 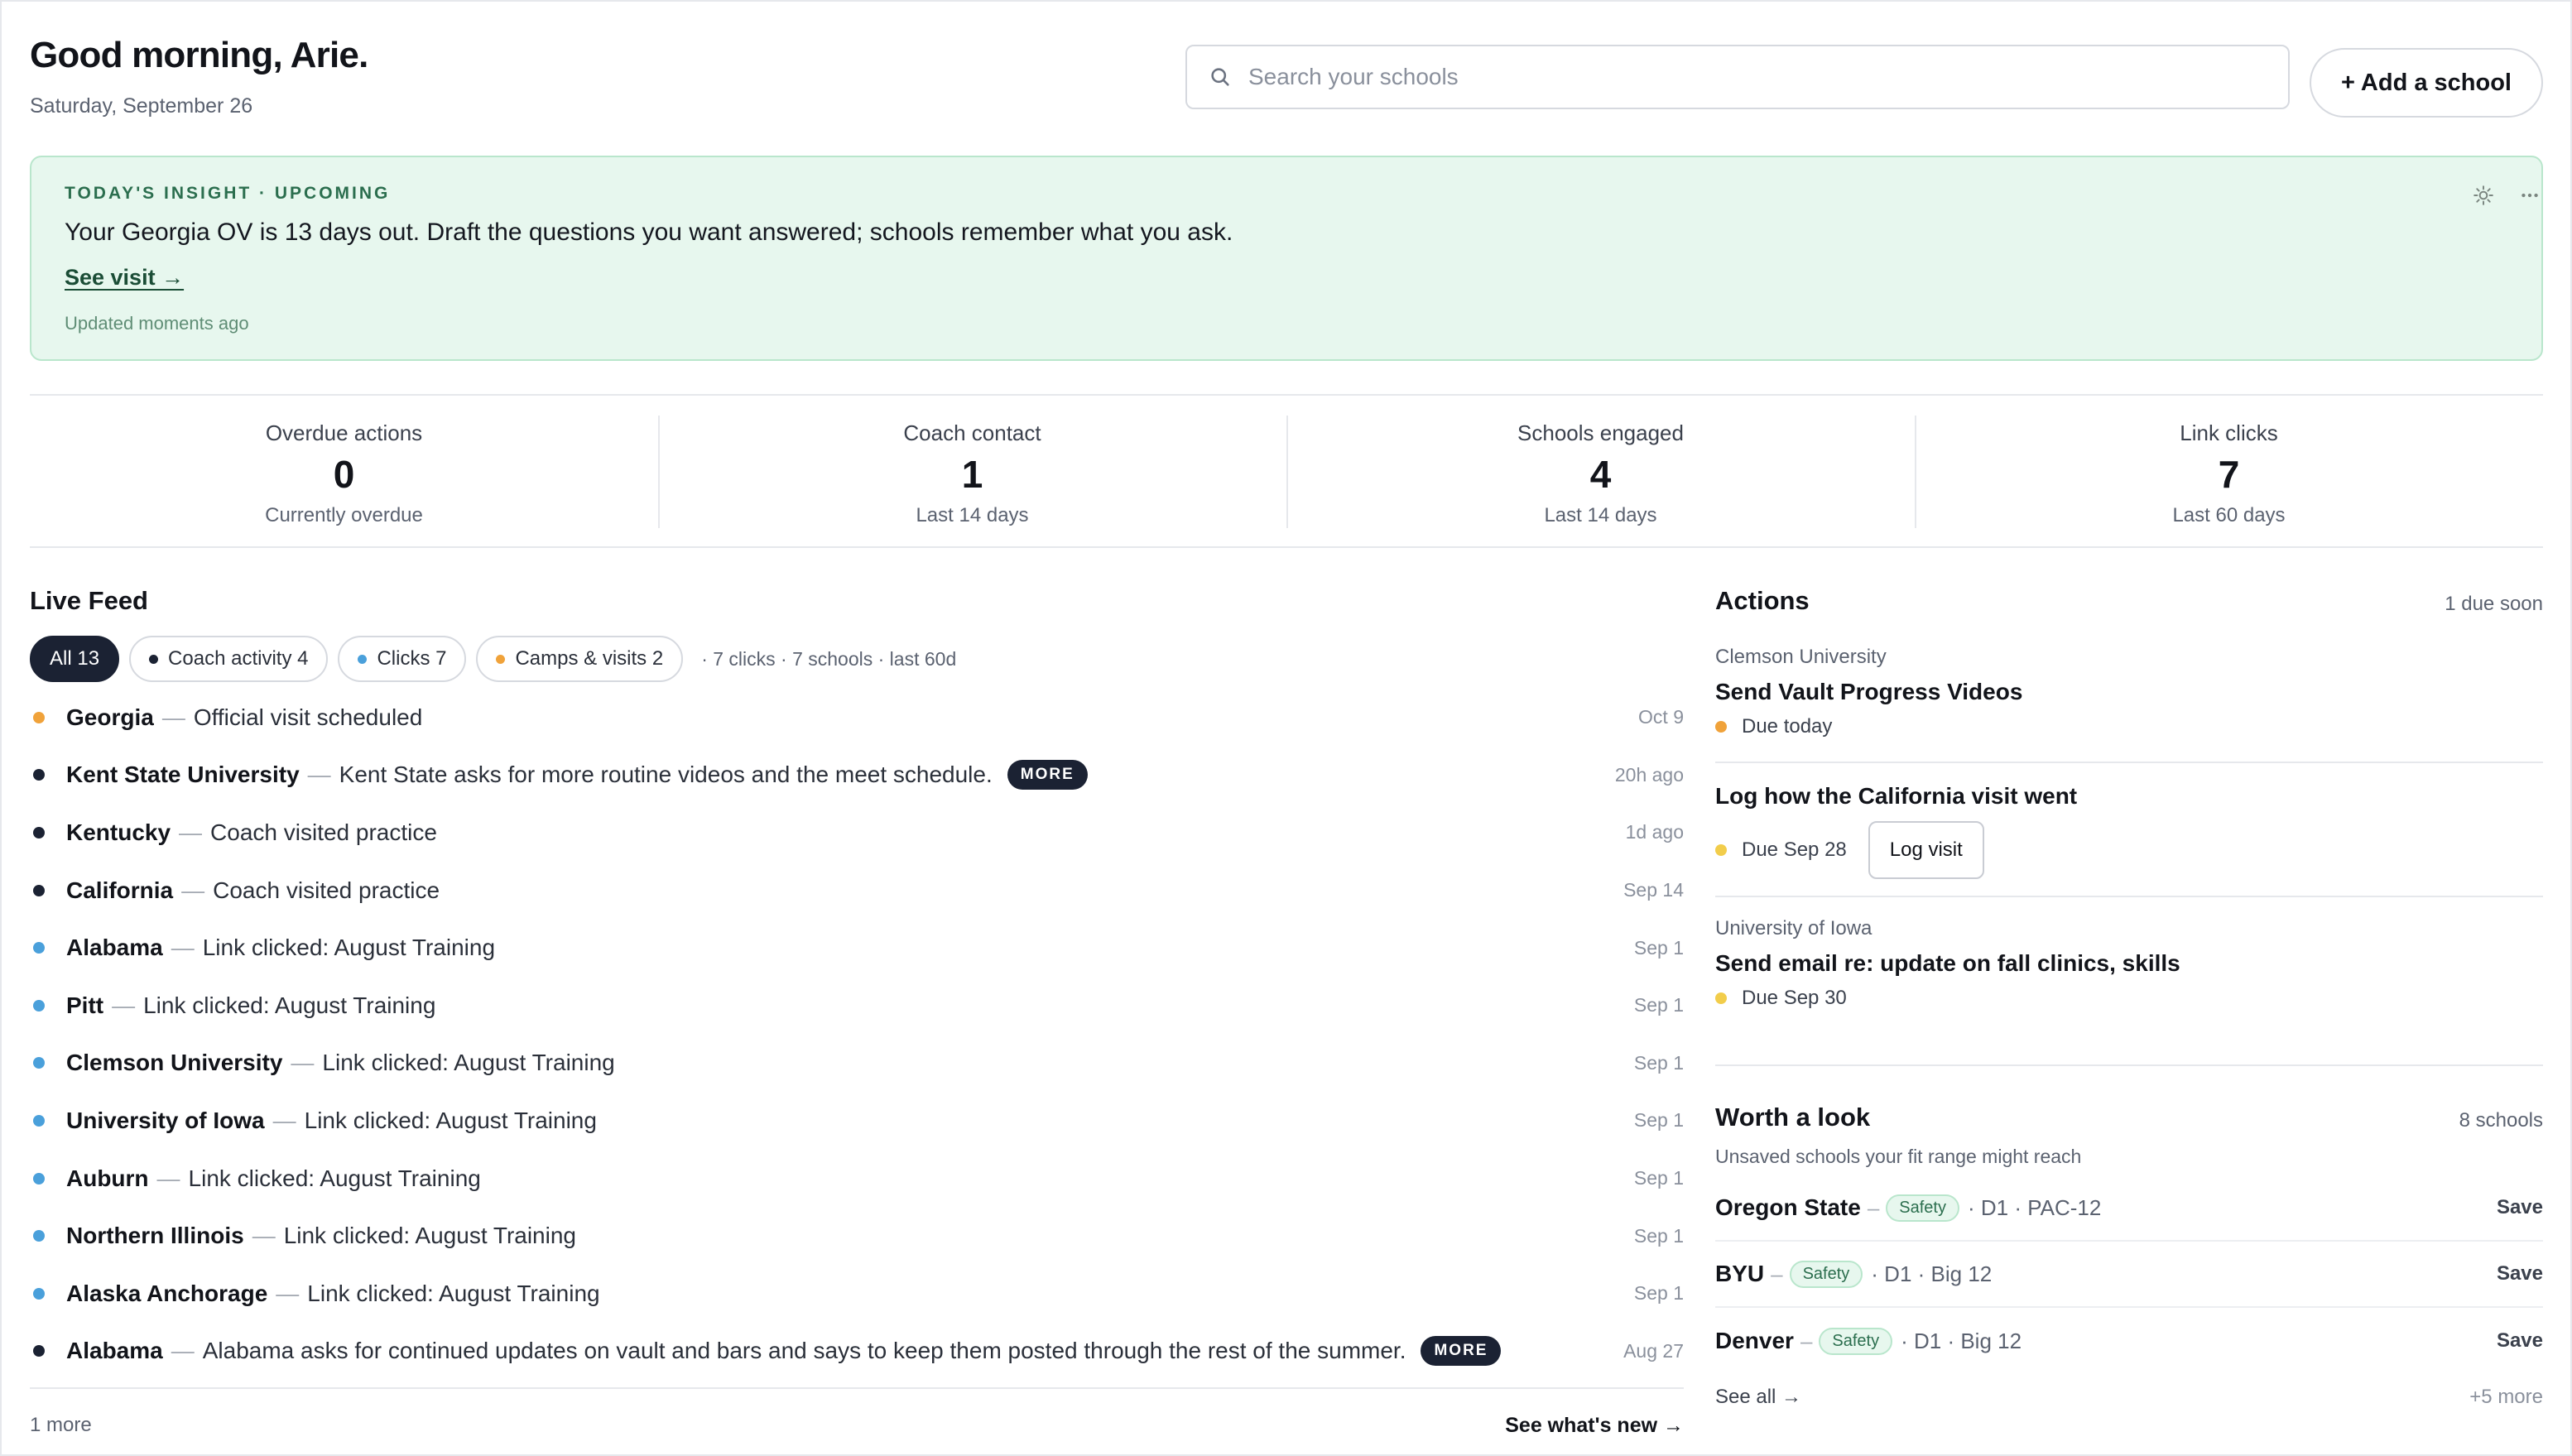 I want to click on feed-item-time: 20h ago, so click(x=1649, y=774).